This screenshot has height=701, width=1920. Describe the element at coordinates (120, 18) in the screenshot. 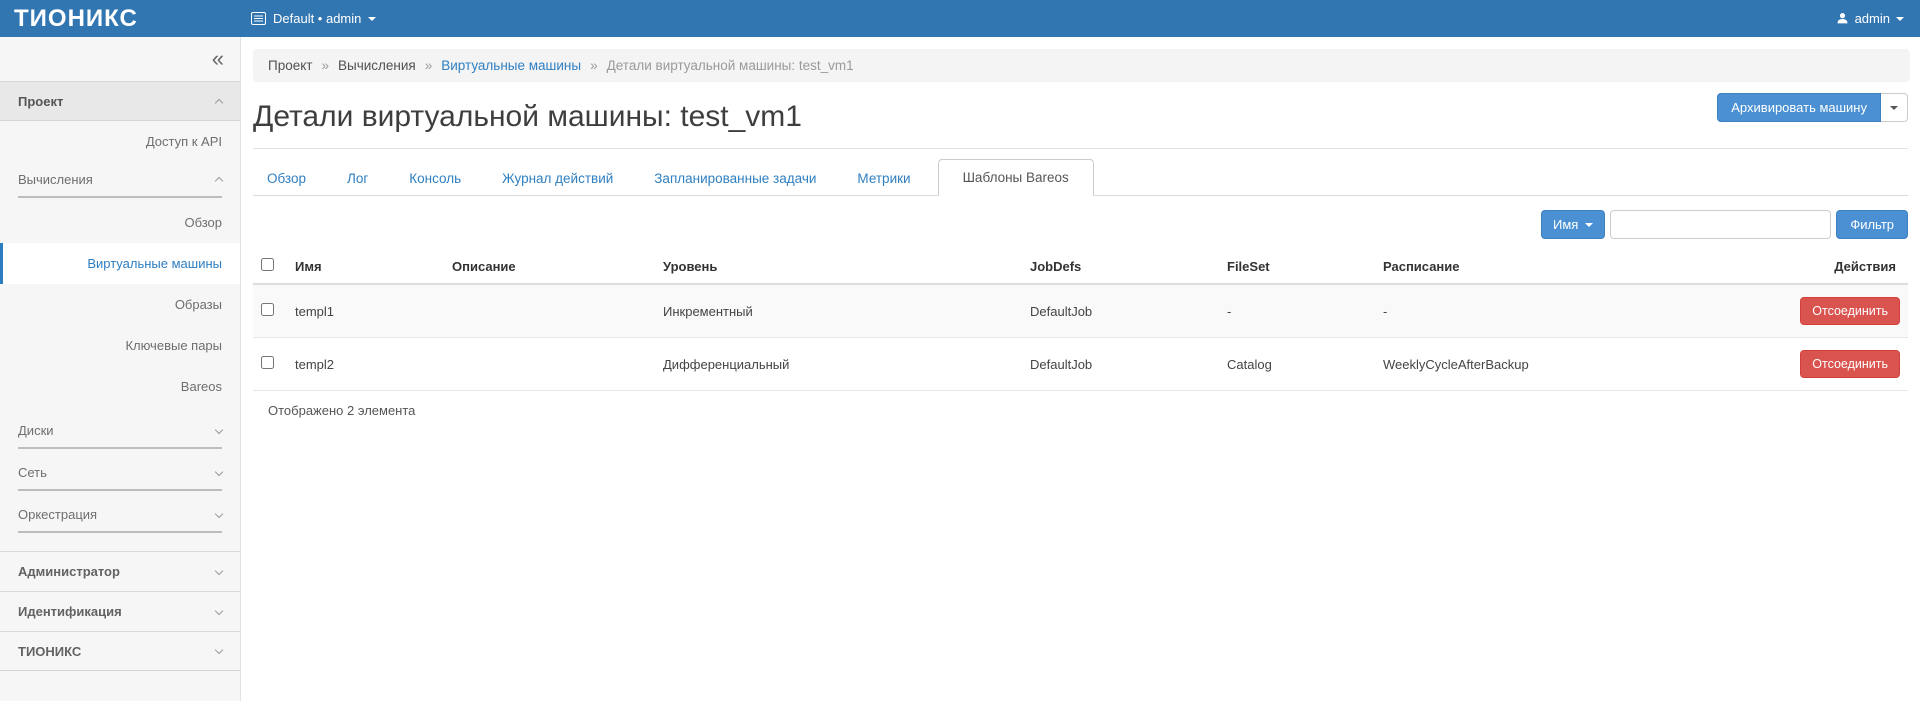

I see `brand-logo: ТИОНИКС` at that location.